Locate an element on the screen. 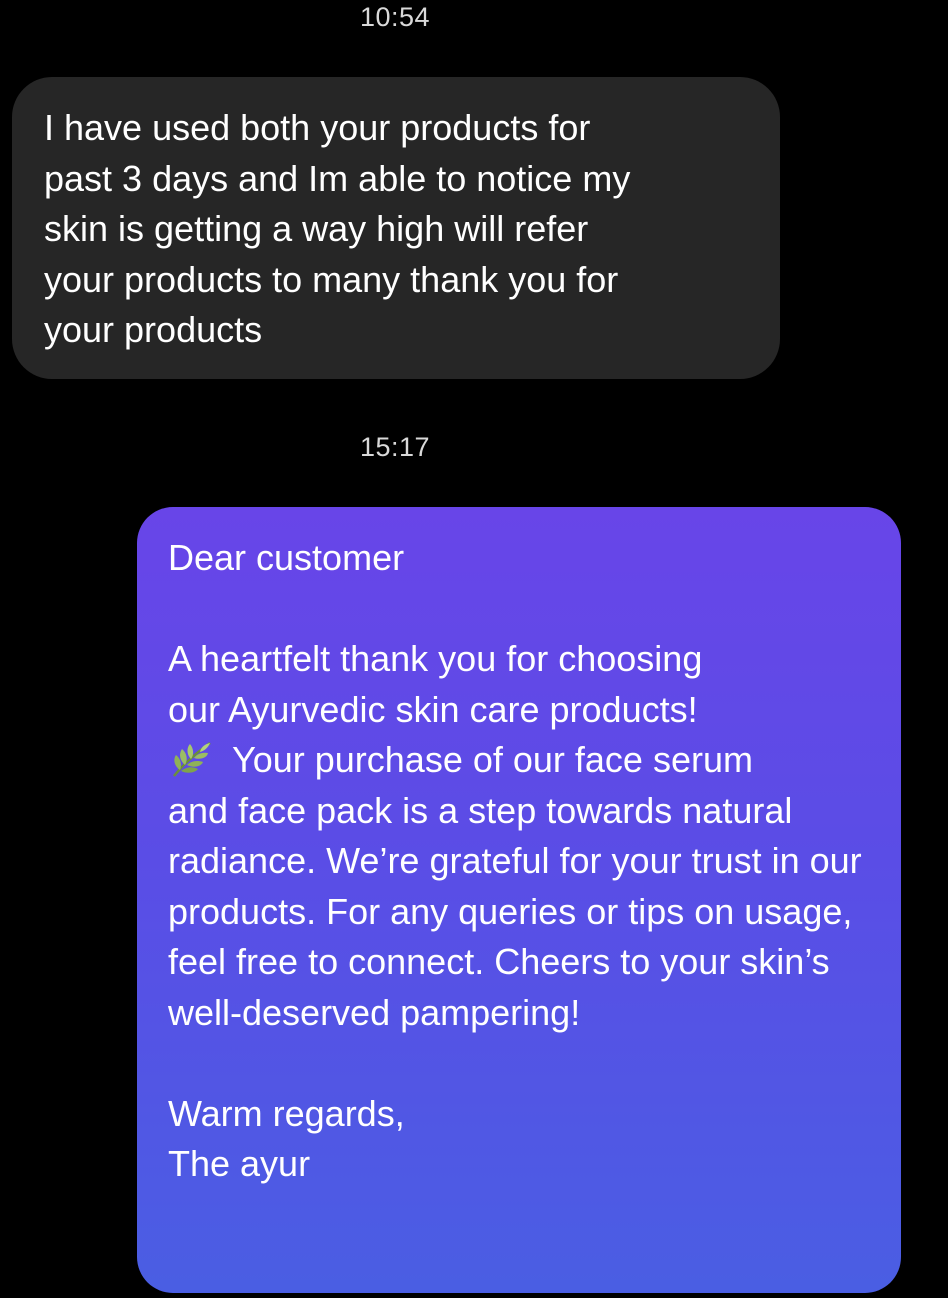  message-signoff: Warm regards, is located at coordinates (286, 1113).